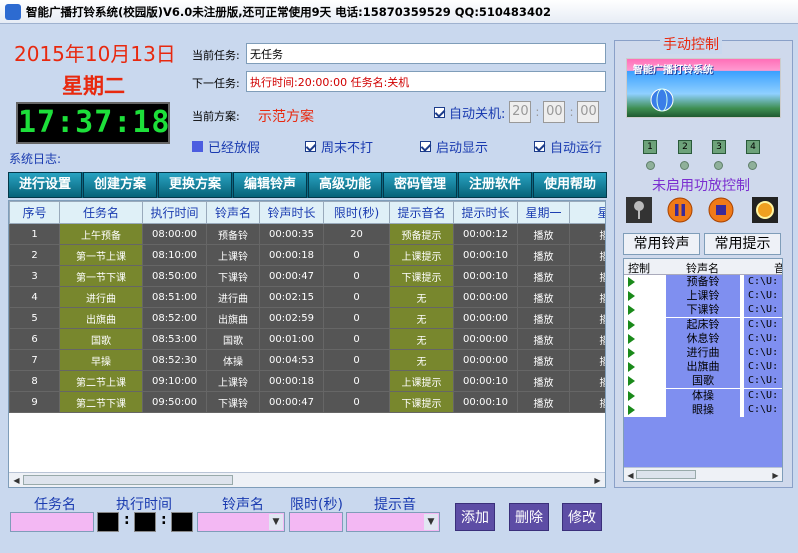 The height and width of the screenshot is (553, 798). What do you see at coordinates (703, 310) in the screenshot?
I see `list-item: 下课铃 C:\U:` at bounding box center [703, 310].